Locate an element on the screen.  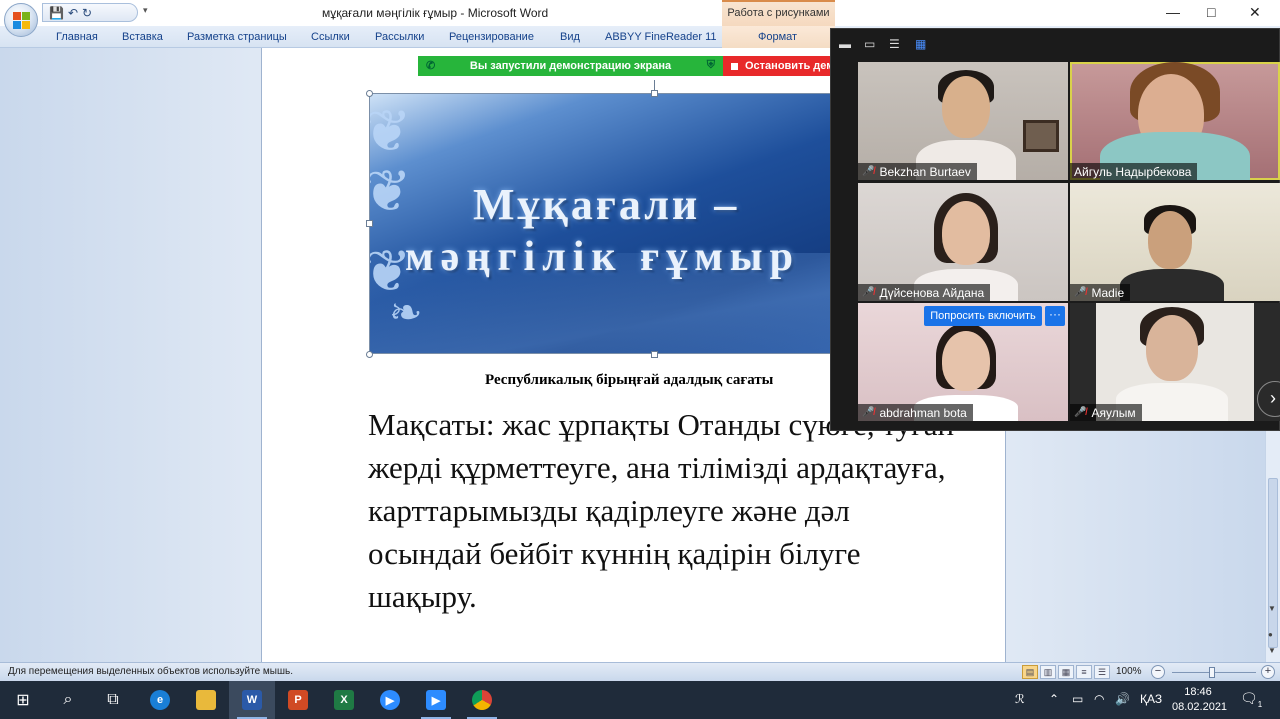
select-browse-object-icon: ● is located at coordinates (1270, 634).